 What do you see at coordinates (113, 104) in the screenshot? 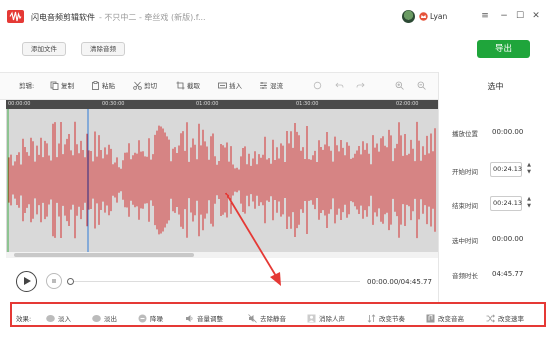
I see `timeline-tick: 00:30:00` at bounding box center [113, 104].